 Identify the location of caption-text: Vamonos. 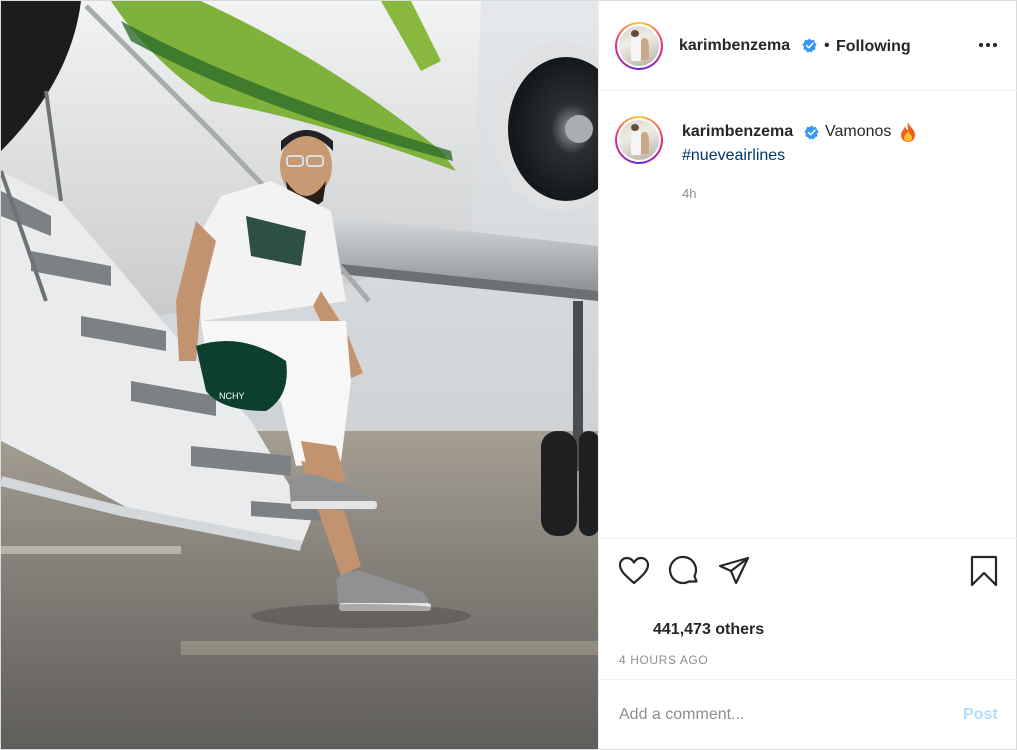
(858, 131).